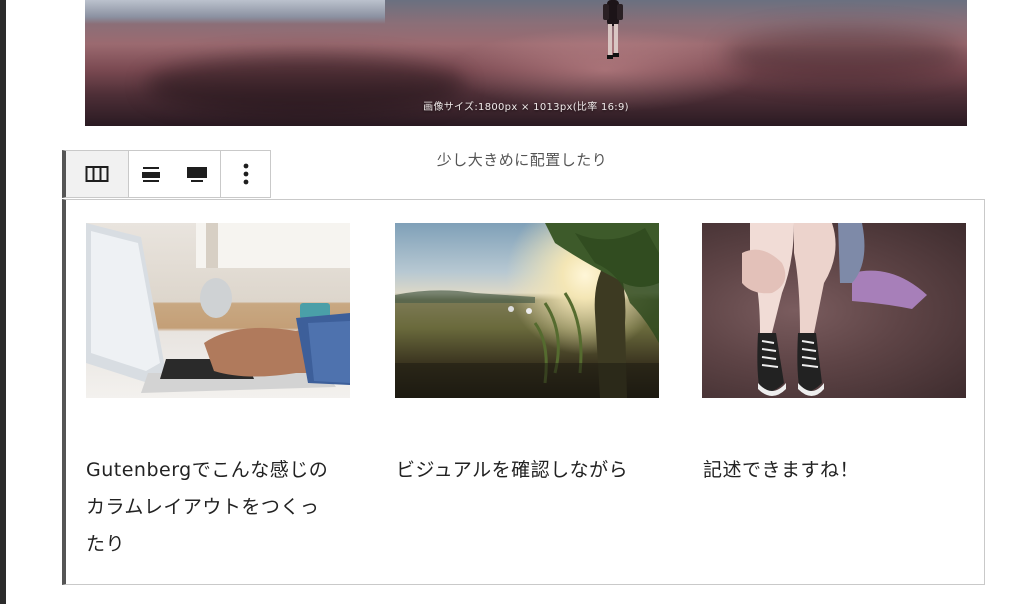 This screenshot has width=1024, height=604. I want to click on sneakers-illustration, so click(834, 309).